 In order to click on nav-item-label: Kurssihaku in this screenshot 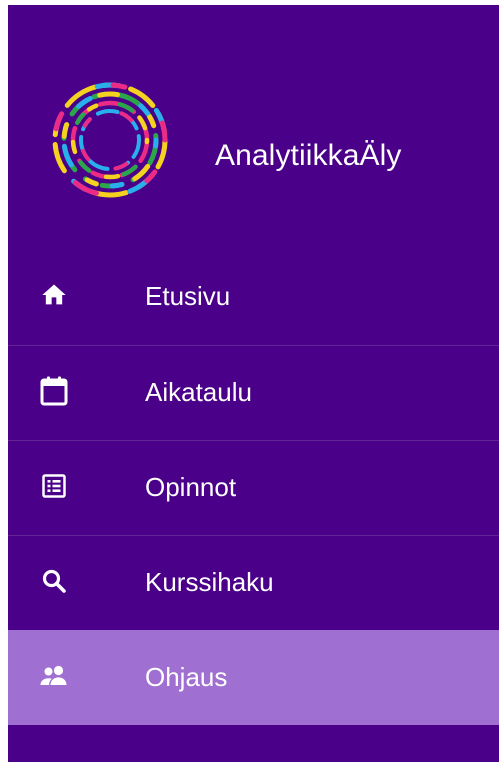, I will do `click(209, 582)`.